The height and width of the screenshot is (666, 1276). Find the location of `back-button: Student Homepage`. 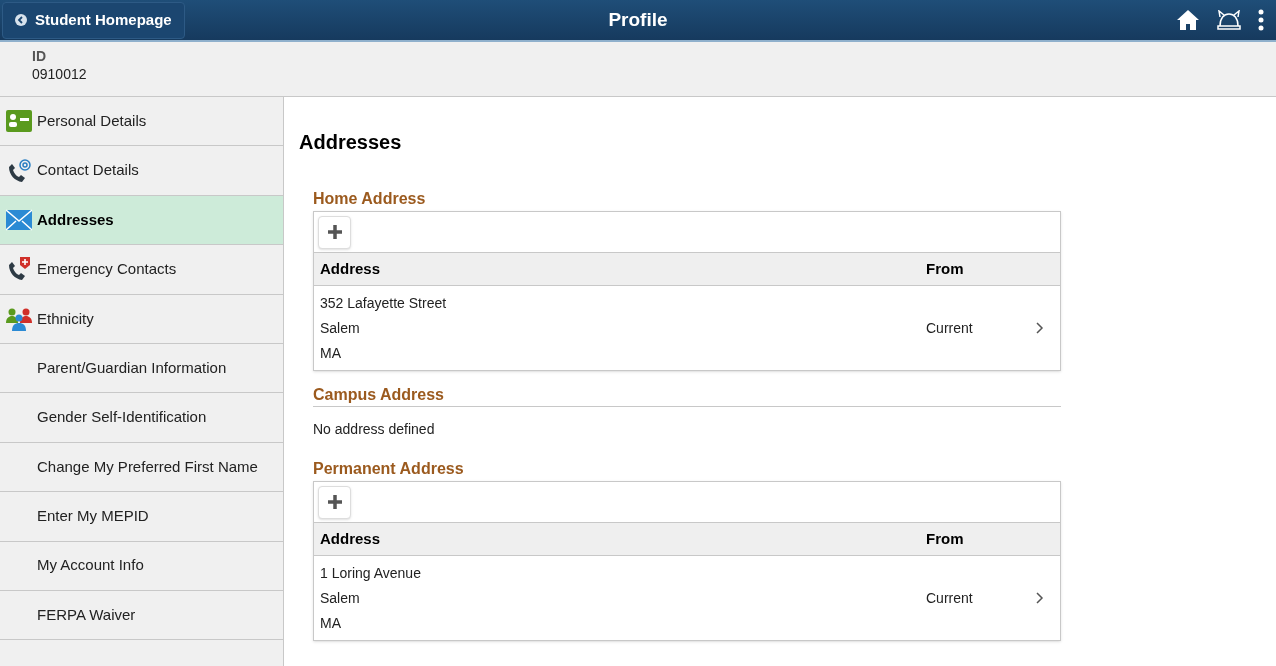

back-button: Student Homepage is located at coordinates (93, 20).